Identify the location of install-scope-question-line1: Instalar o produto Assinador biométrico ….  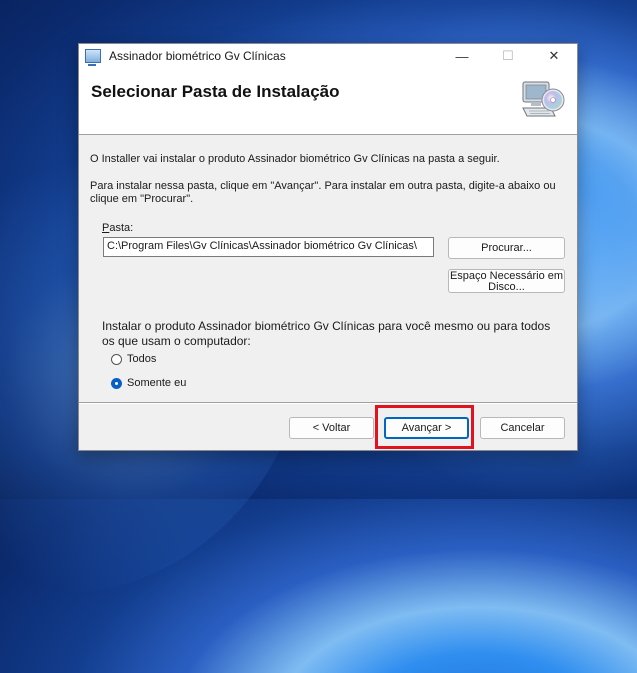
(326, 326).